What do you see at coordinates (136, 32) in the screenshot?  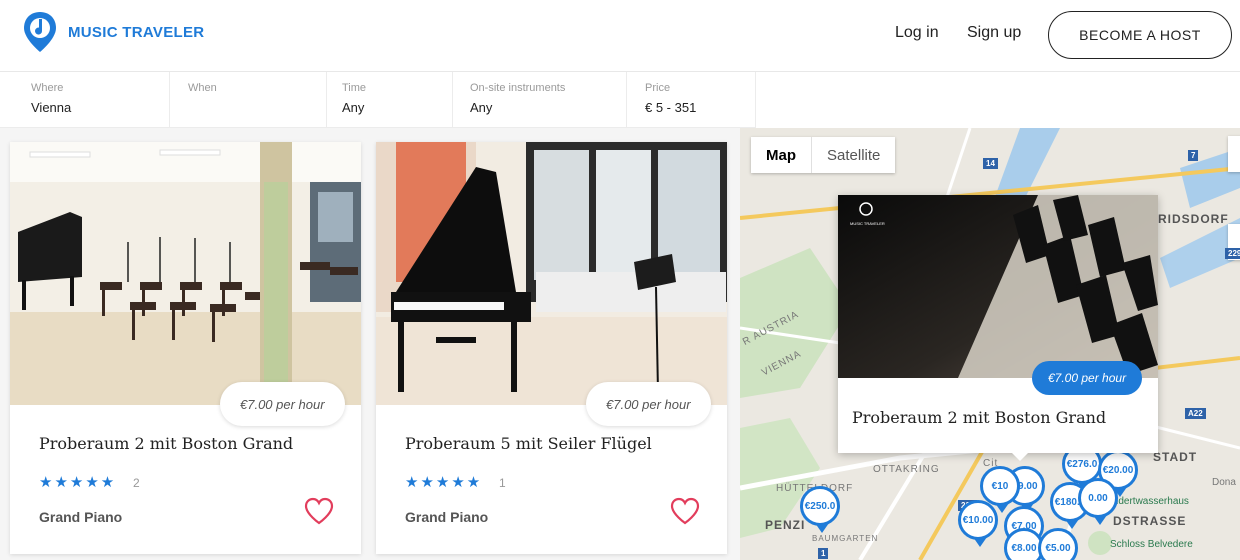 I see `brand-name: MUSIC TRAVELER` at bounding box center [136, 32].